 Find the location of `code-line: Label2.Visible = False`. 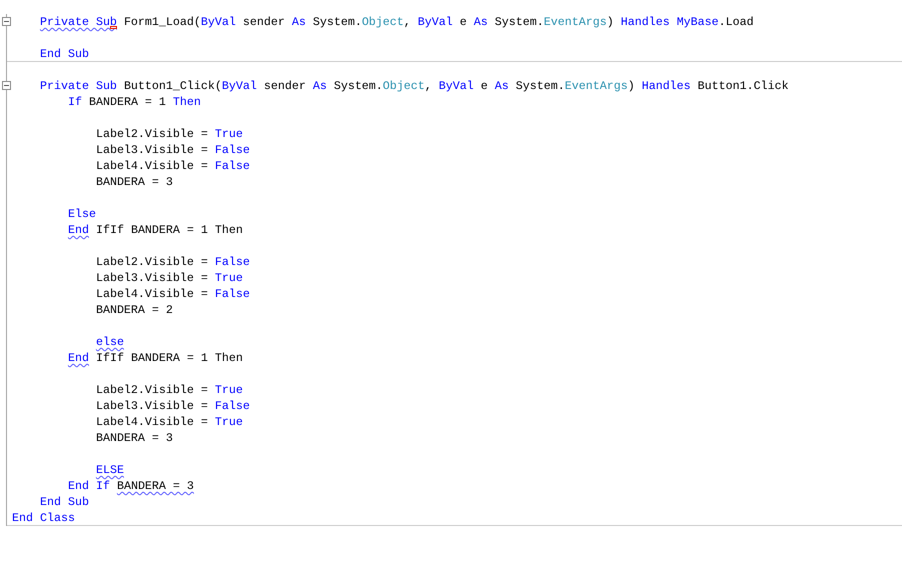

code-line: Label2.Visible = False is located at coordinates (172, 262).